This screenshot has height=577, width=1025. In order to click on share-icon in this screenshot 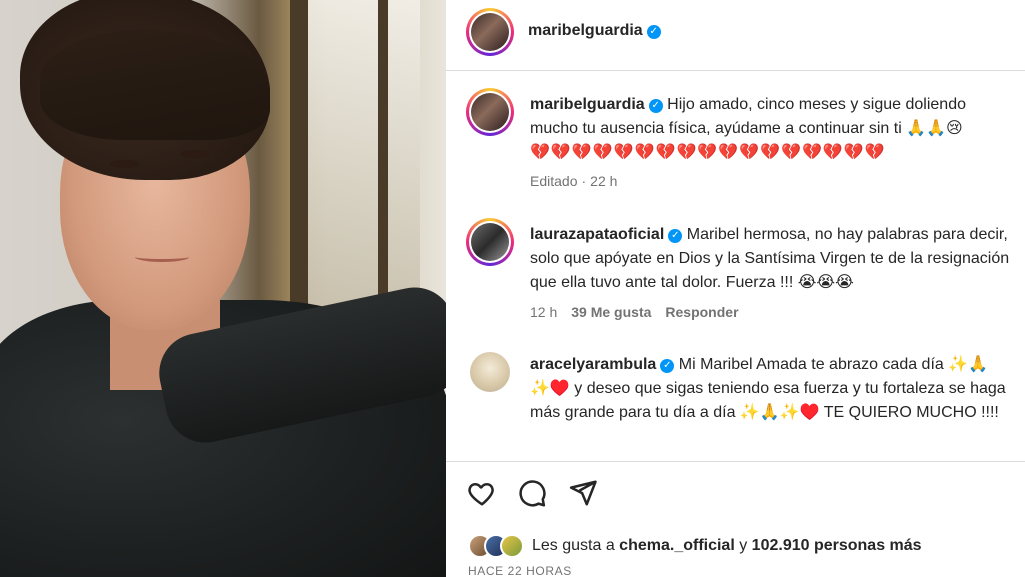, I will do `click(583, 493)`.